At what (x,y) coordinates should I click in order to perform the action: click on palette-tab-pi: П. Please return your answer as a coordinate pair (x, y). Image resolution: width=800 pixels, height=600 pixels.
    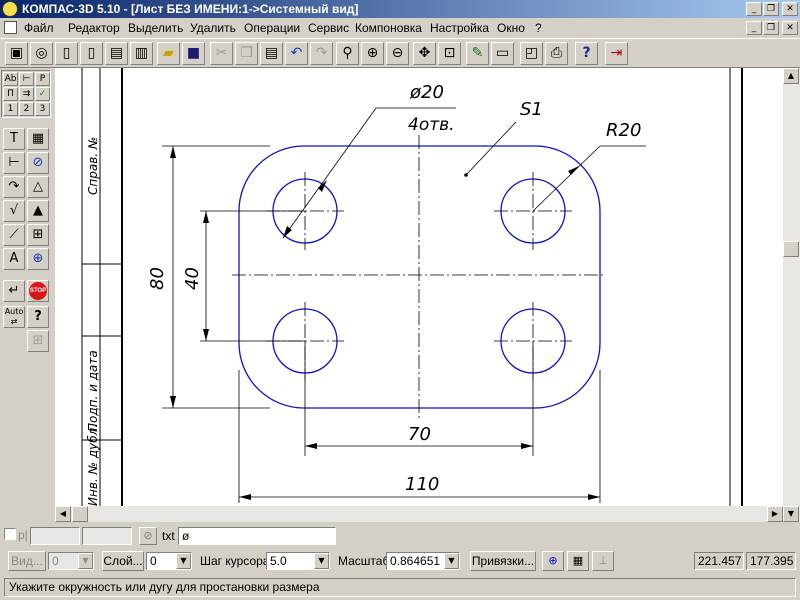
    Looking at the image, I should click on (10, 94).